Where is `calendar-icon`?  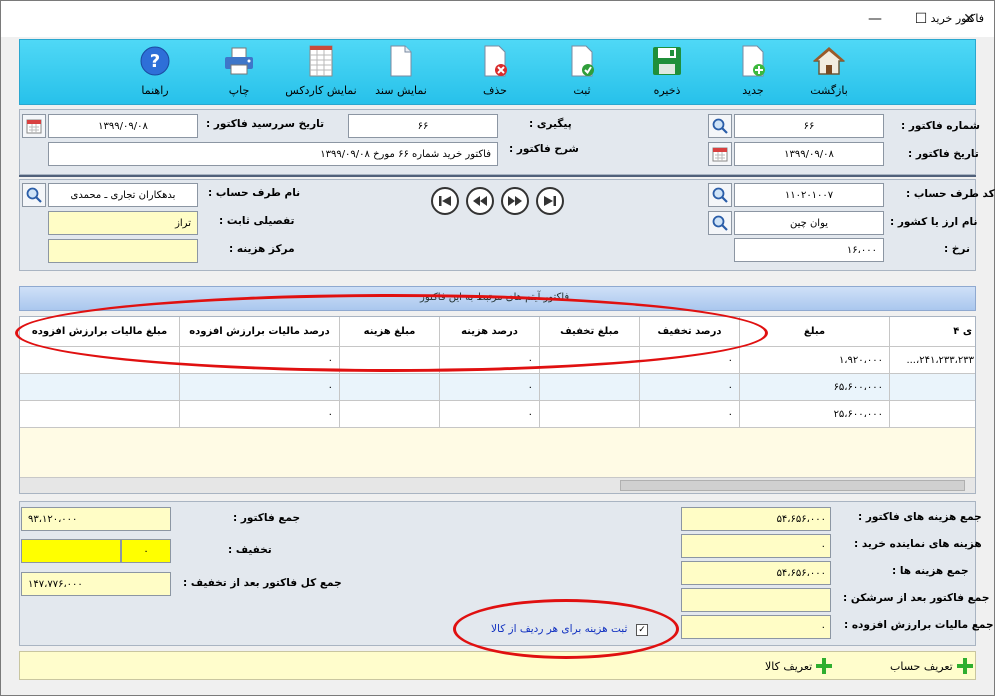 calendar-icon is located at coordinates (34, 126).